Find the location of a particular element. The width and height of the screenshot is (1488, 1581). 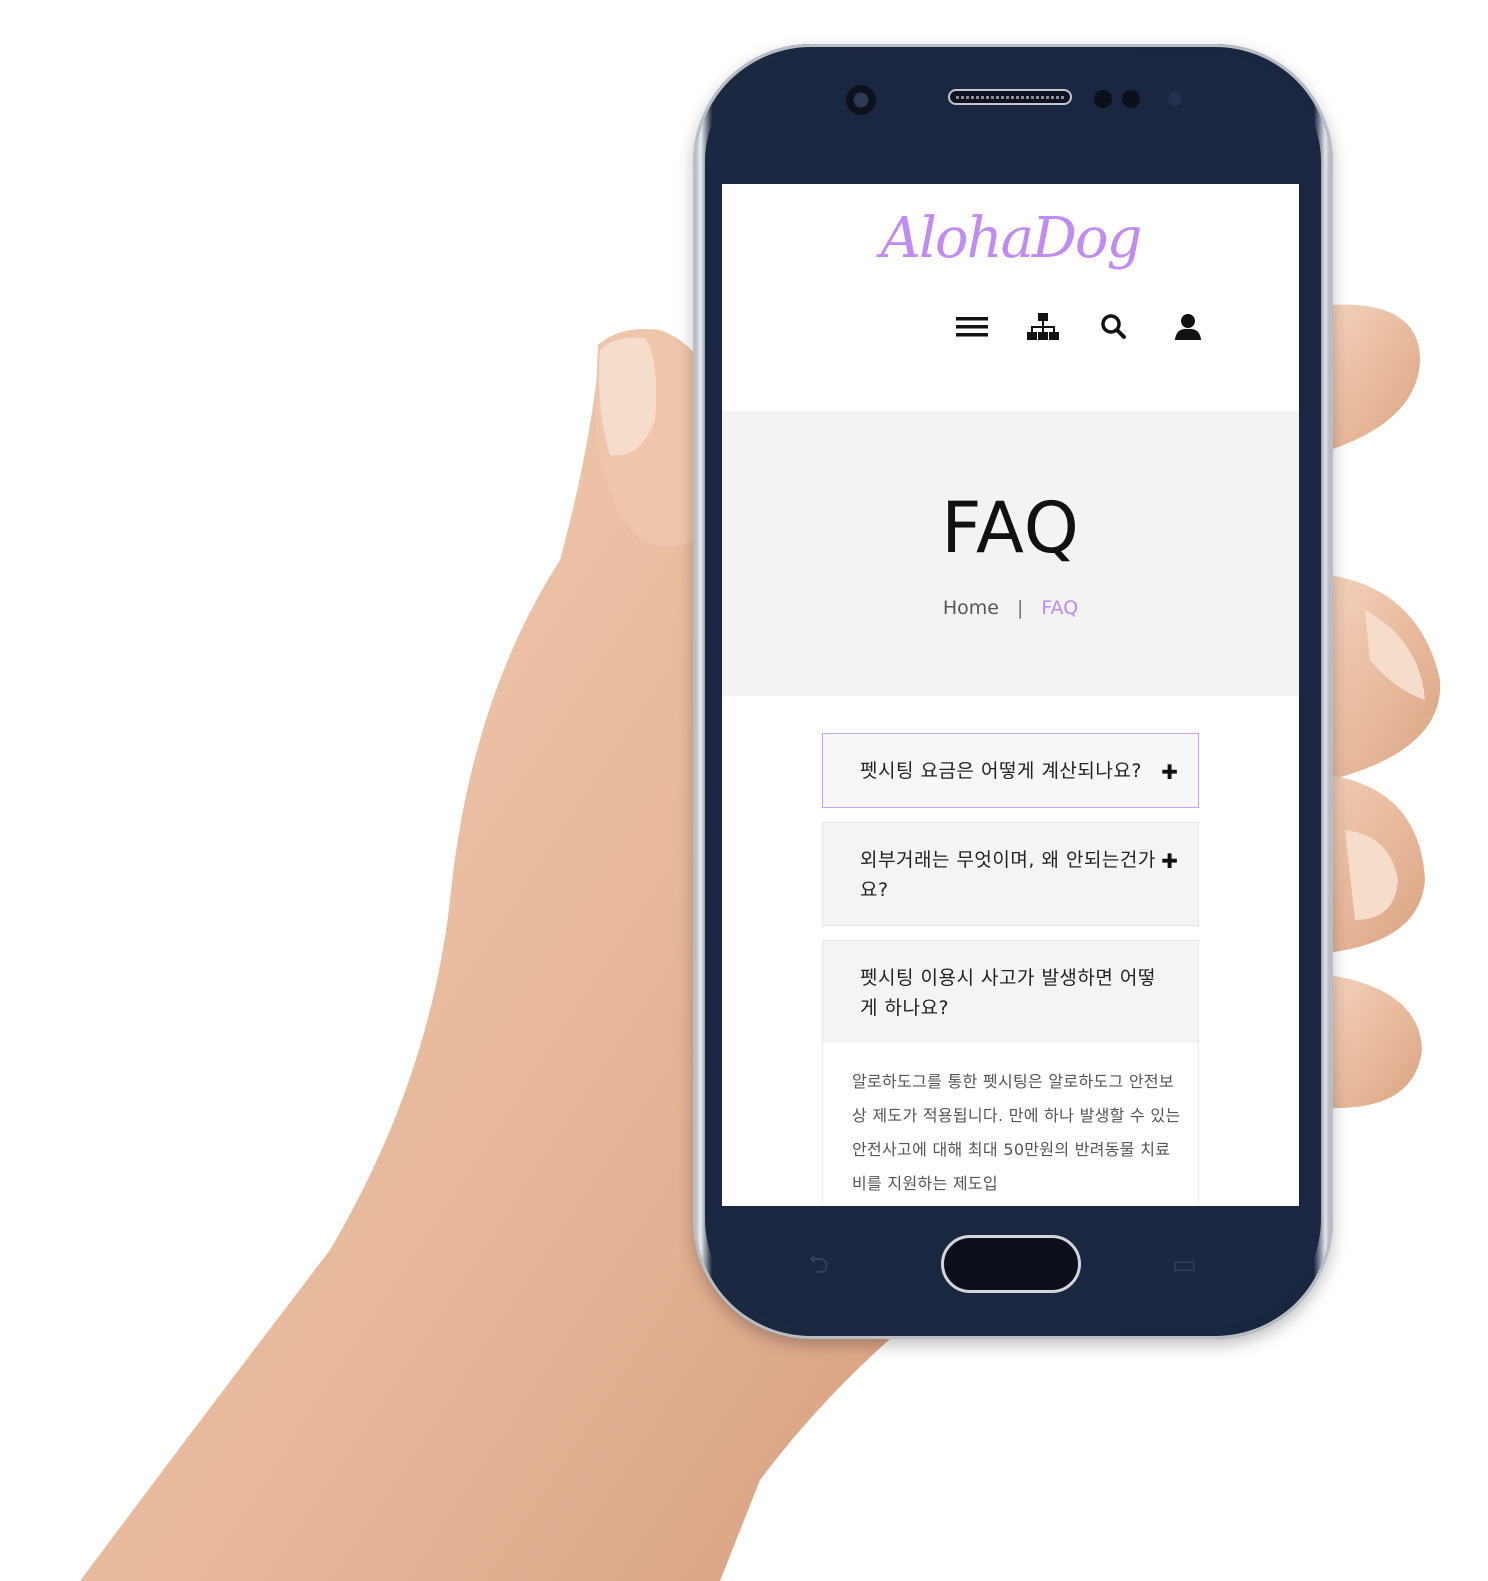

faq-item-3: 펫시팅 이용시 사고가 발생하면 어떻게 하나요? is located at coordinates (1010, 992).